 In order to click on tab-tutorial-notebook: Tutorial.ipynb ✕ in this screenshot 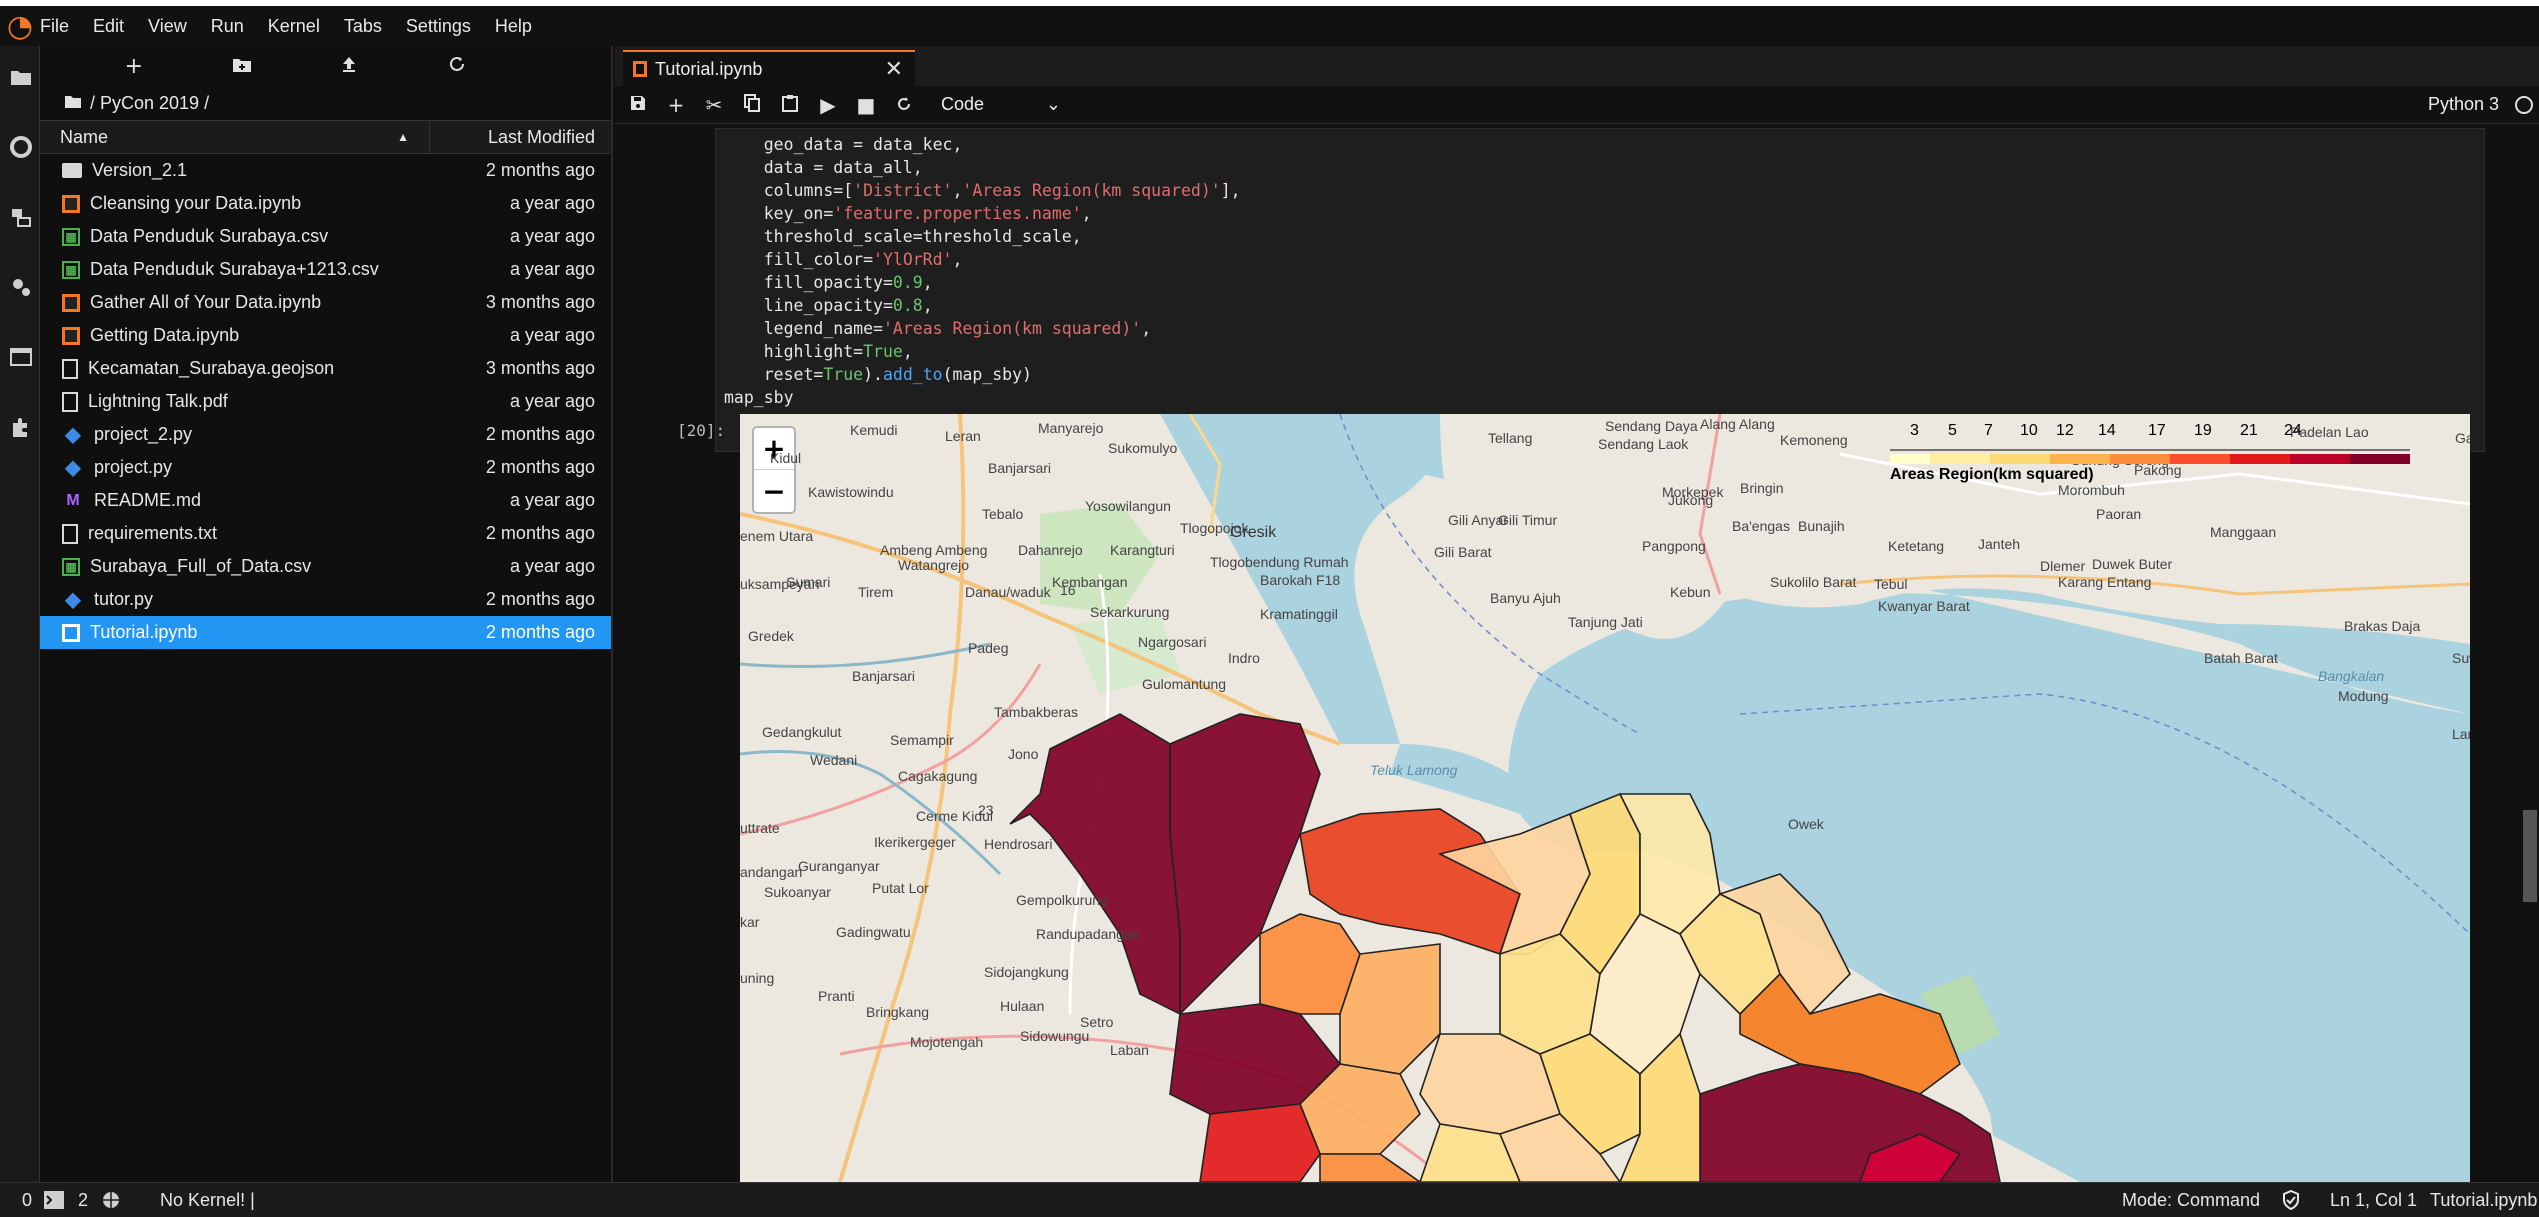, I will do `click(769, 68)`.